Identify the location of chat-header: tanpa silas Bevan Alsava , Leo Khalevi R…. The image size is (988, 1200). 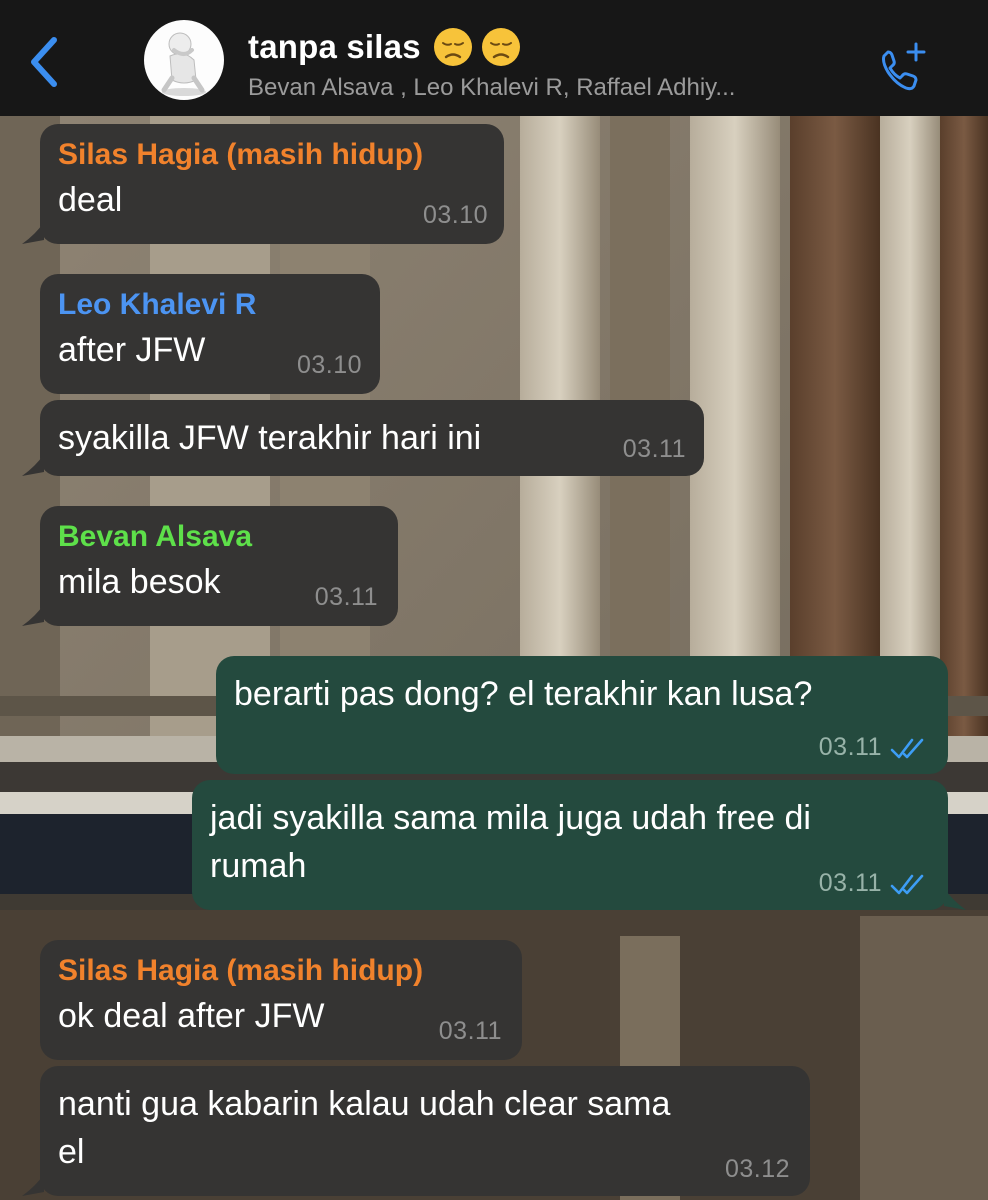
(494, 58).